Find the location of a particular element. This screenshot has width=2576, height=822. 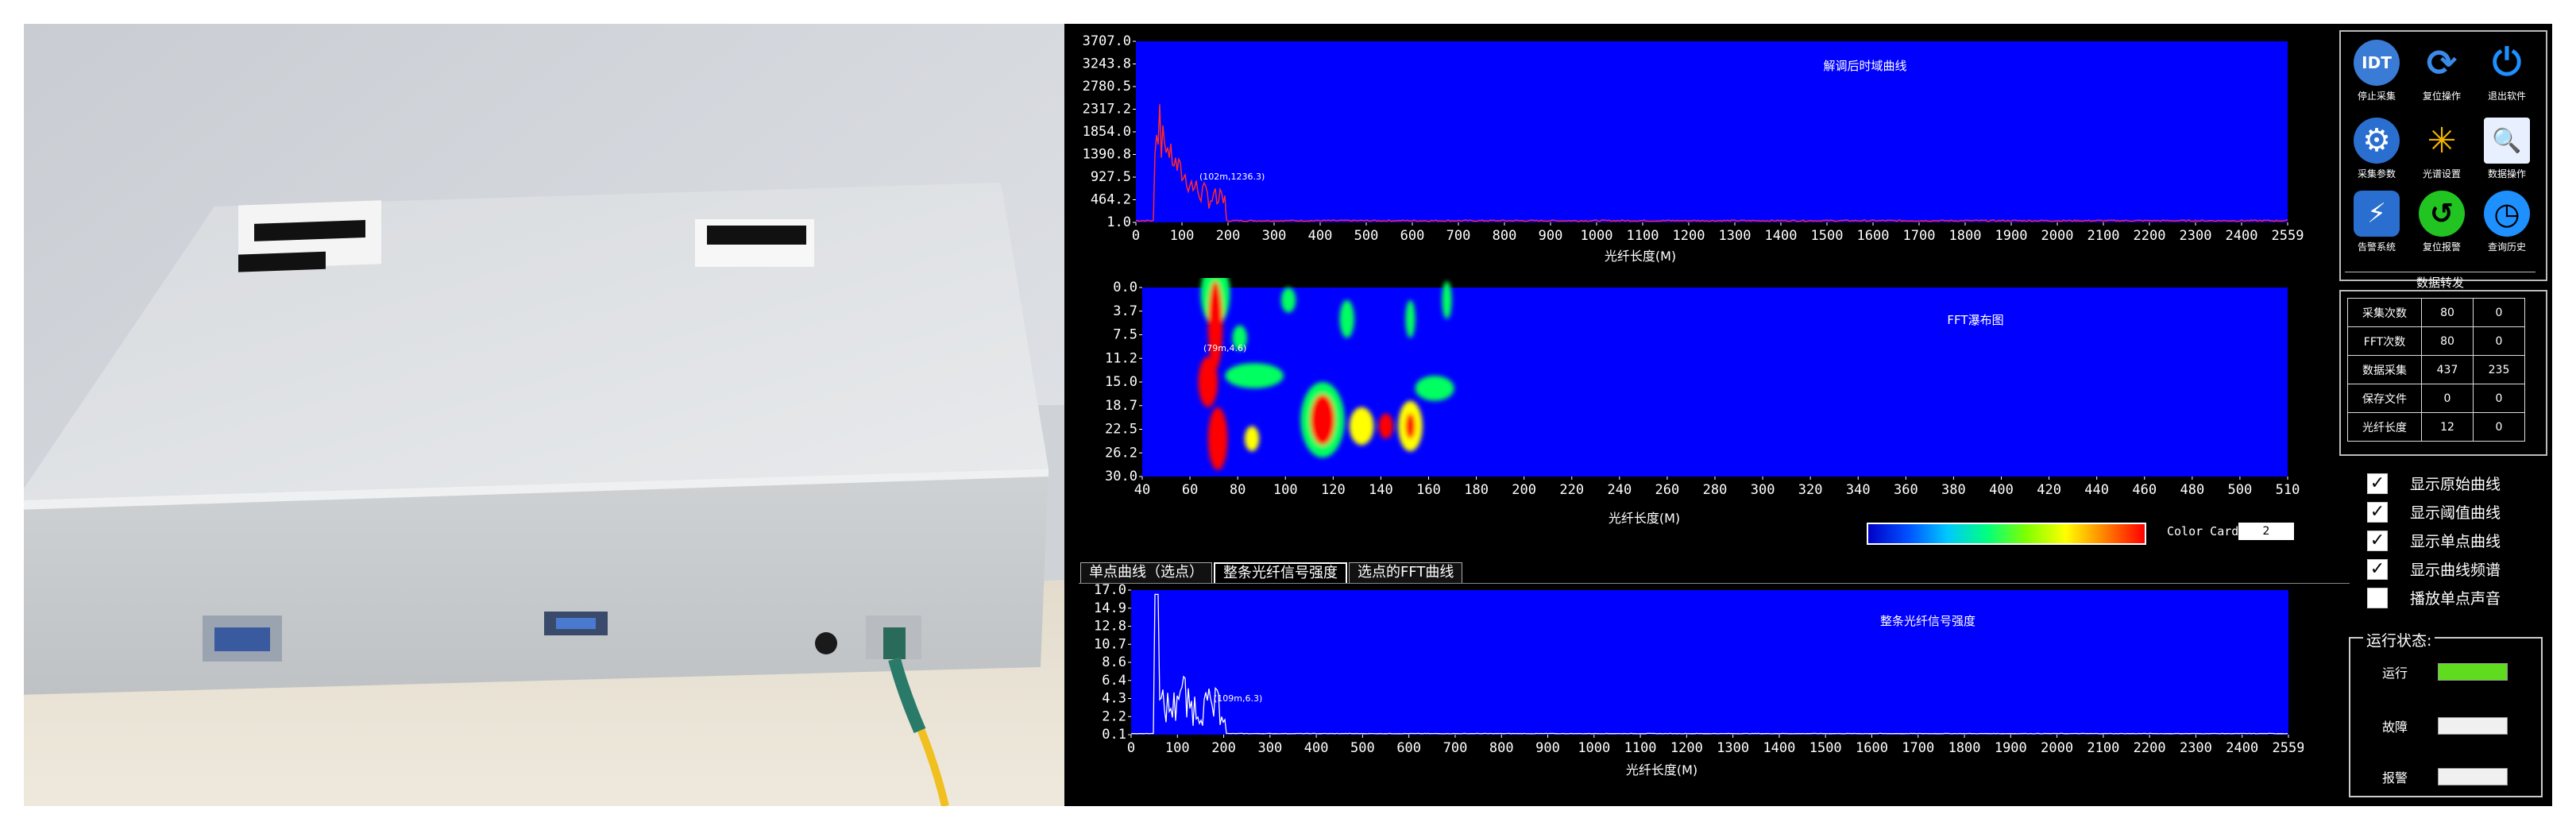

checkbox-show-threshold-curve: ✓ 显示阈值曲线 is located at coordinates (2434, 512).